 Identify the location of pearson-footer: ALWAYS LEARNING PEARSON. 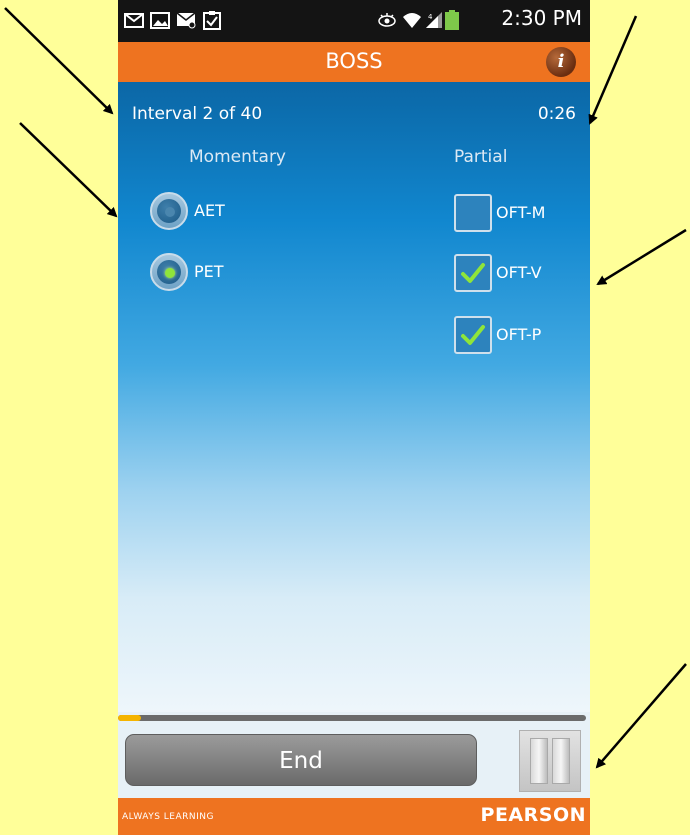
(354, 816).